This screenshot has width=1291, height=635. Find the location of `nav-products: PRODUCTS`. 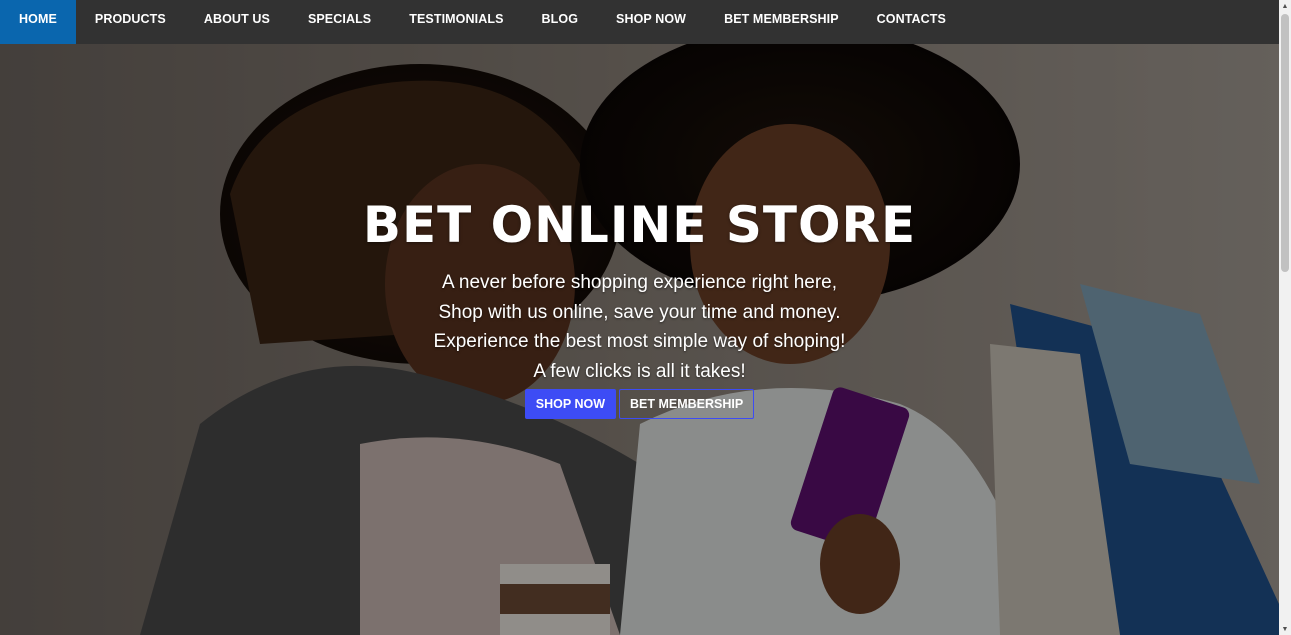

nav-products: PRODUCTS is located at coordinates (130, 18).